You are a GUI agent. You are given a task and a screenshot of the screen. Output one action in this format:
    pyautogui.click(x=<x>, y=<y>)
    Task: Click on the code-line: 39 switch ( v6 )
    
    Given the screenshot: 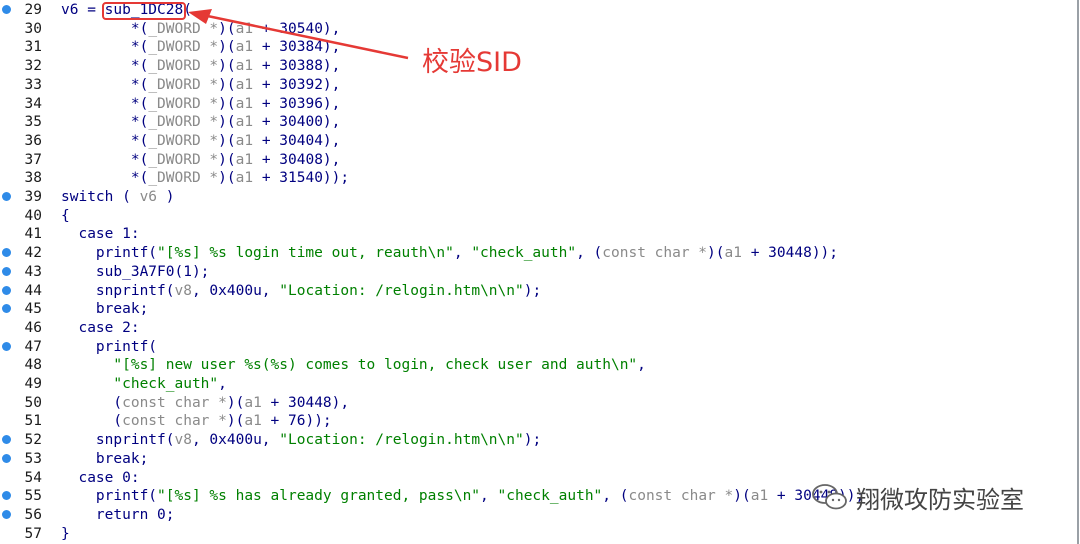 What is the action you would take?
    pyautogui.click(x=538, y=197)
    